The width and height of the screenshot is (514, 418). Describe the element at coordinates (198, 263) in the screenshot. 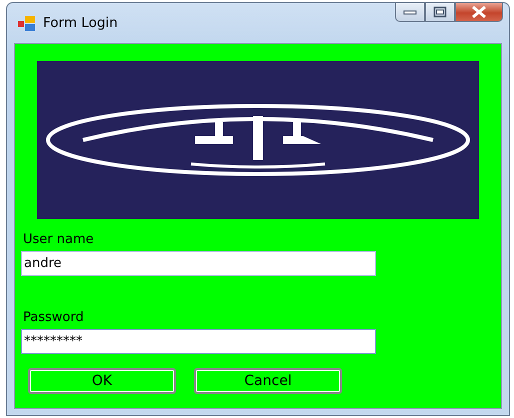

I see `username-field: andre` at that location.